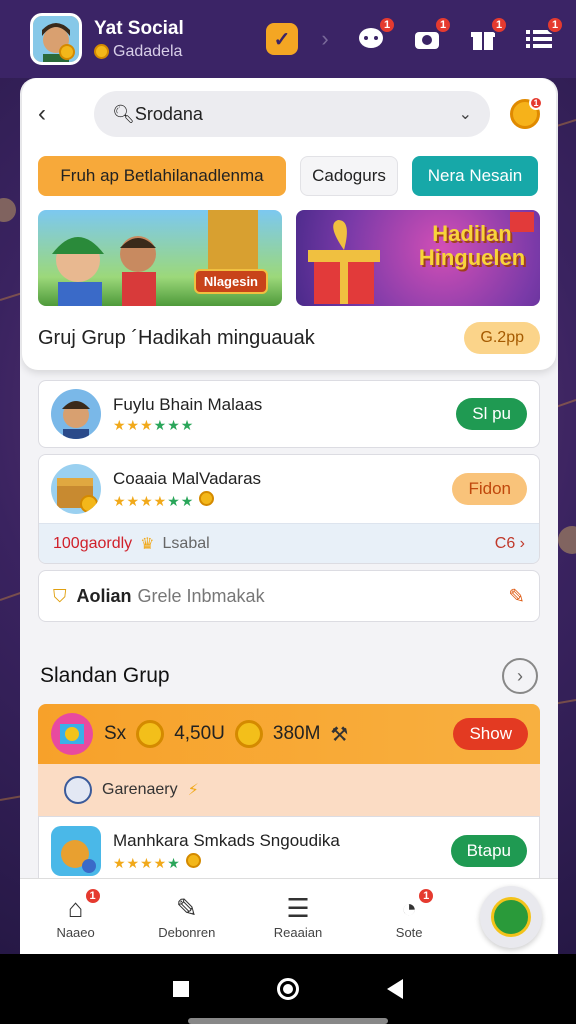  Describe the element at coordinates (526, 112) in the screenshot. I see `coin-button: 1` at that location.